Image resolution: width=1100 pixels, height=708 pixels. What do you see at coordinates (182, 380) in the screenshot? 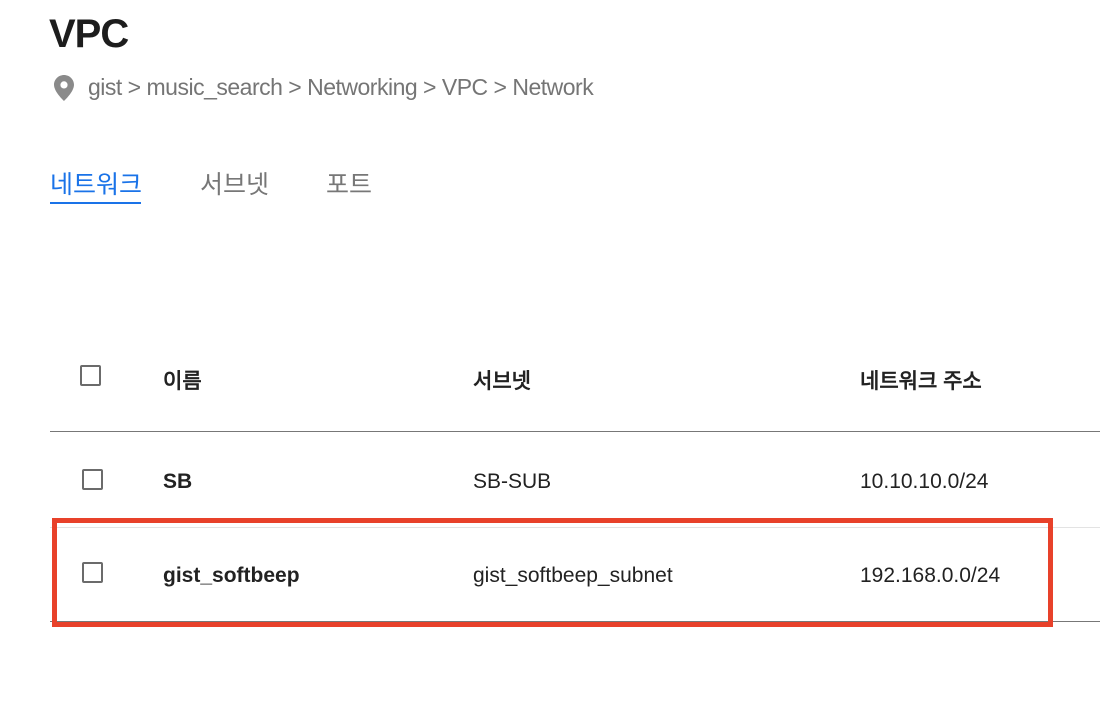
I see `column-header-name: 이름` at bounding box center [182, 380].